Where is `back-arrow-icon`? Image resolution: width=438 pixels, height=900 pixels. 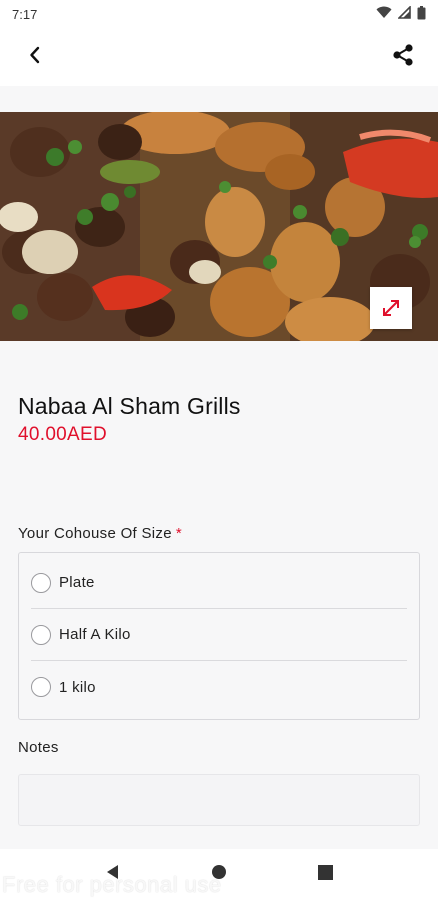 back-arrow-icon is located at coordinates (35, 57).